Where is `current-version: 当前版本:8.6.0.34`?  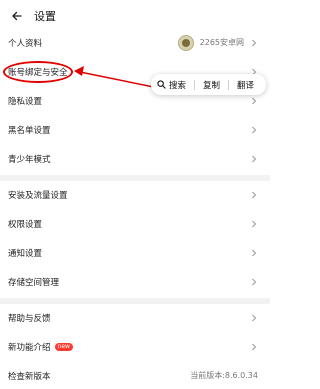
current-version: 当前版本:8.6.0.34 is located at coordinates (224, 375).